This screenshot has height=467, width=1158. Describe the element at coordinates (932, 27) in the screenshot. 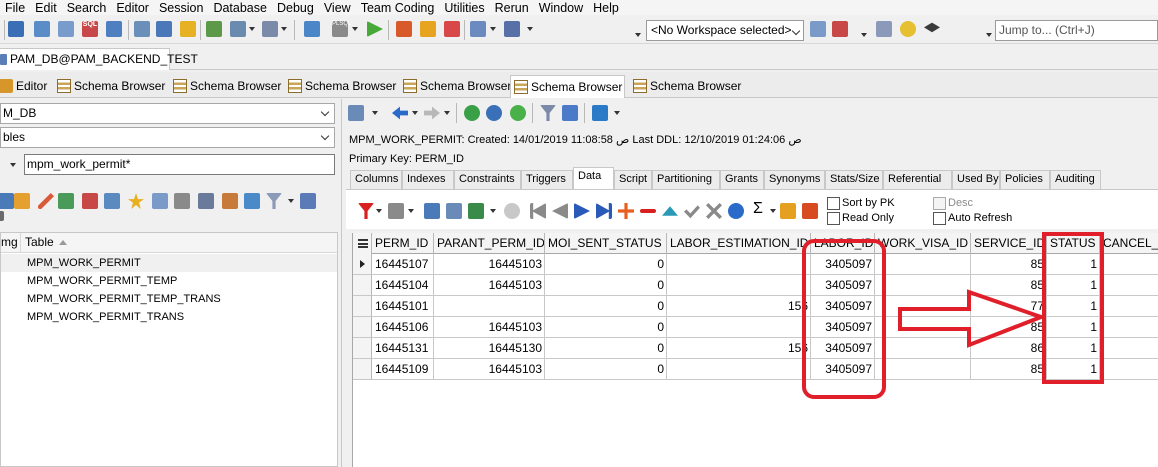

I see `graduation-cap-icon` at that location.